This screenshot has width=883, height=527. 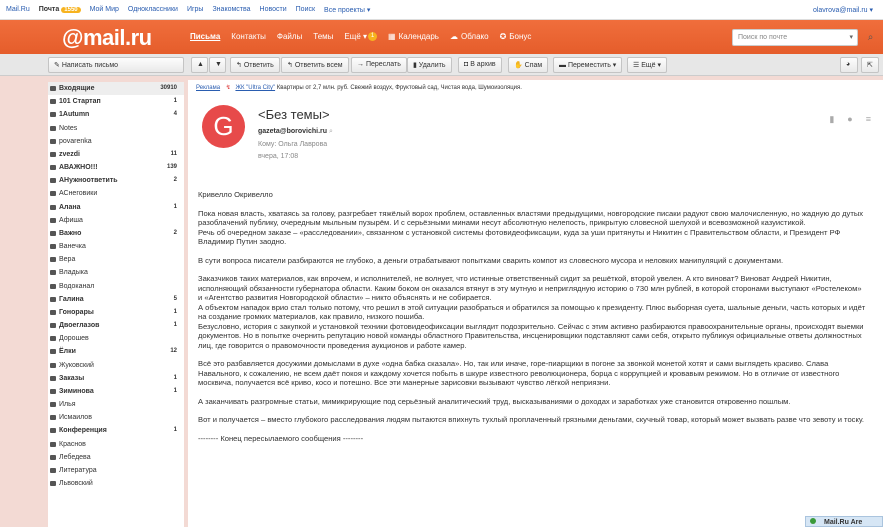 What do you see at coordinates (116, 114) in the screenshot?
I see `folder-item: 1Autumn 4` at bounding box center [116, 114].